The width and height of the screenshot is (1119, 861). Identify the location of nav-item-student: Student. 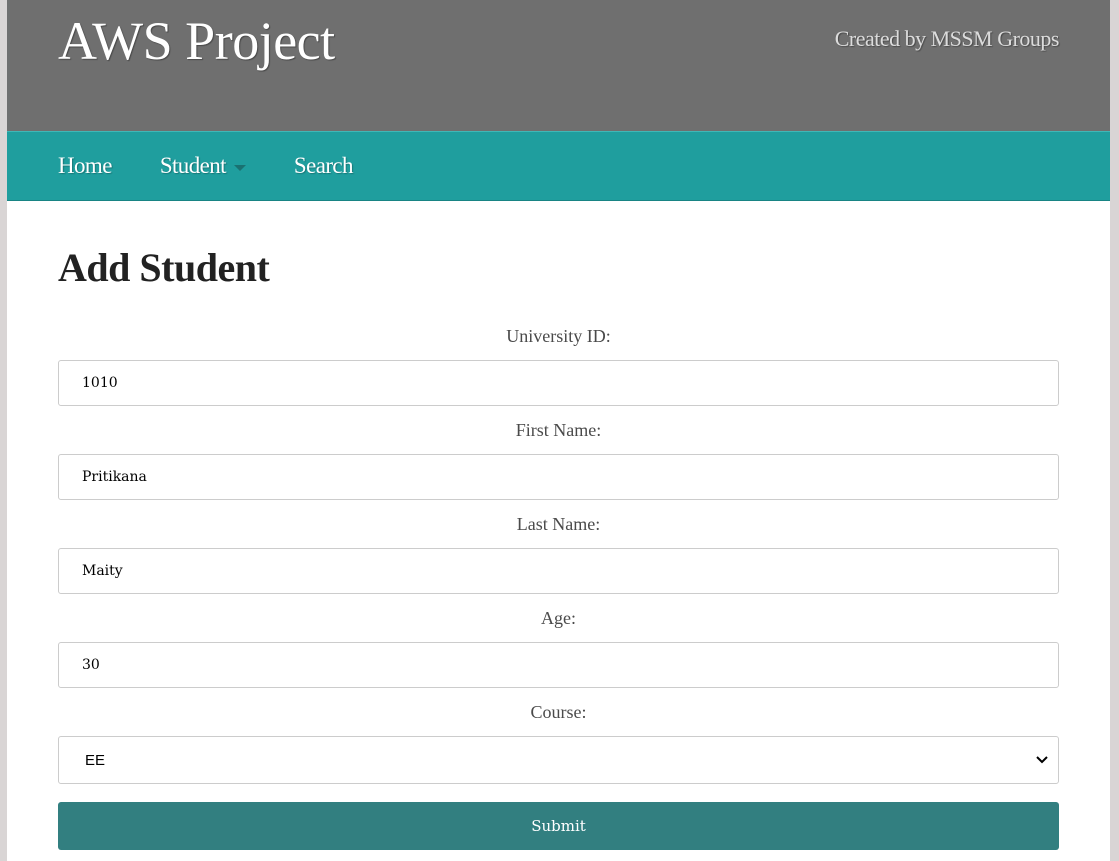
(203, 166).